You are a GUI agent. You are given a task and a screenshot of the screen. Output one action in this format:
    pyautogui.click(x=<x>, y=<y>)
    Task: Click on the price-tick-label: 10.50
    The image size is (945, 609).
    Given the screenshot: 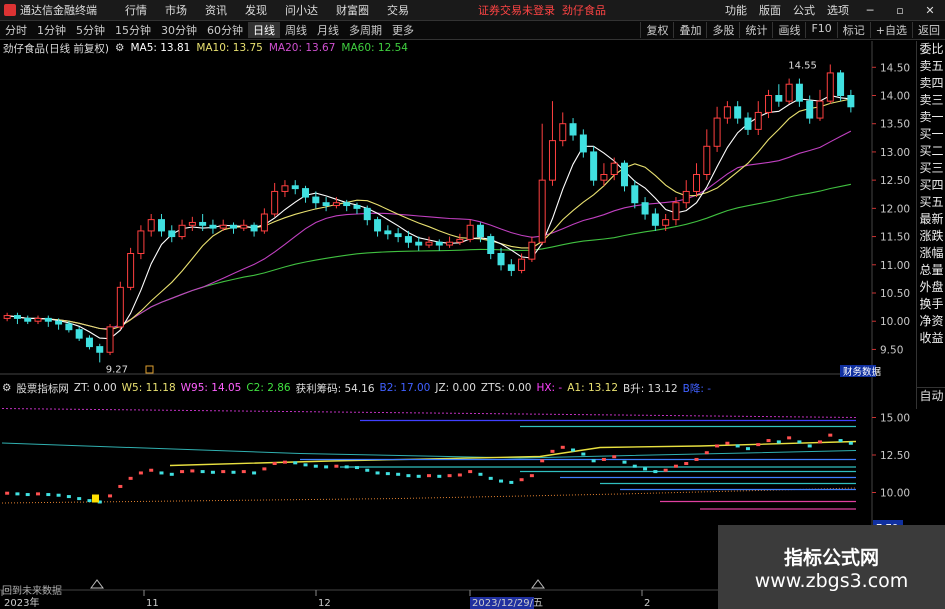 What is the action you would take?
    pyautogui.click(x=895, y=294)
    